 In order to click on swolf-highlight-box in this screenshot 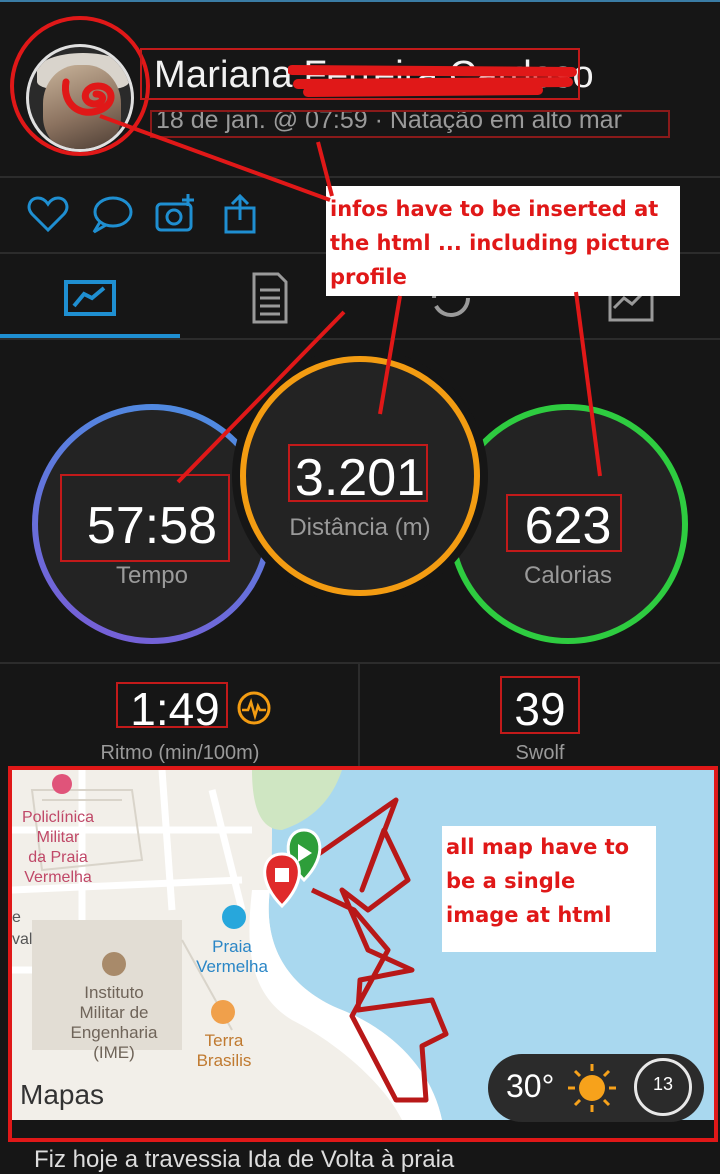, I will do `click(540, 705)`.